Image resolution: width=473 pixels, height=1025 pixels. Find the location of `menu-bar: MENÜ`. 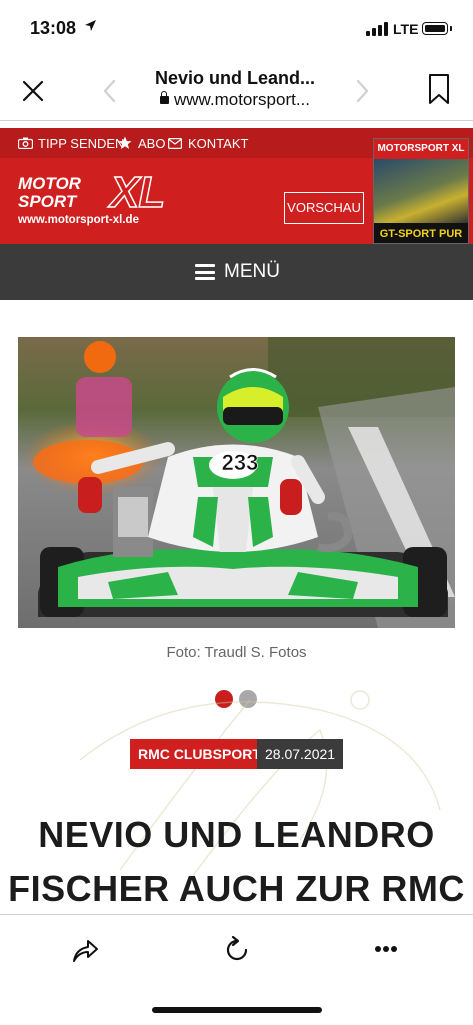

menu-bar: MENÜ is located at coordinates (236, 272).